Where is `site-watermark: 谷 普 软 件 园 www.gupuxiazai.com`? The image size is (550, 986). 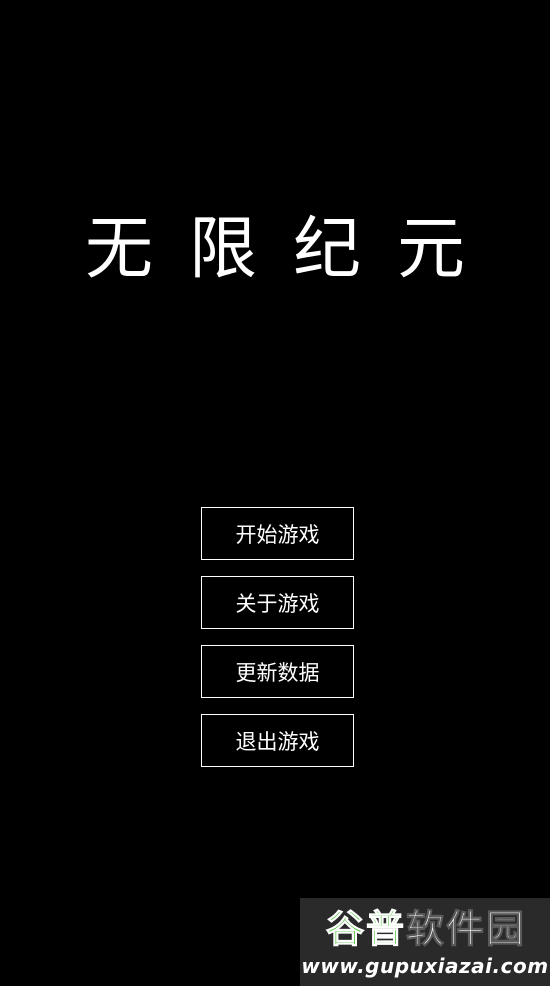 site-watermark: 谷 普 软 件 园 www.gupuxiazai.com is located at coordinates (425, 942).